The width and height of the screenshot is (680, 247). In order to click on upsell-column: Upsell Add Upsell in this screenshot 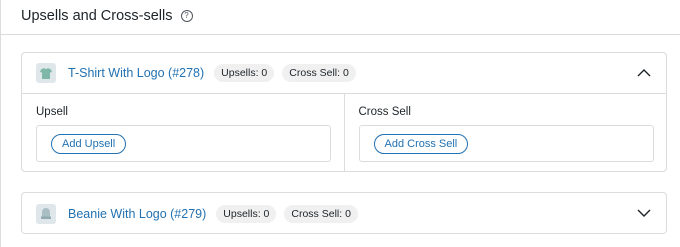, I will do `click(183, 132)`.